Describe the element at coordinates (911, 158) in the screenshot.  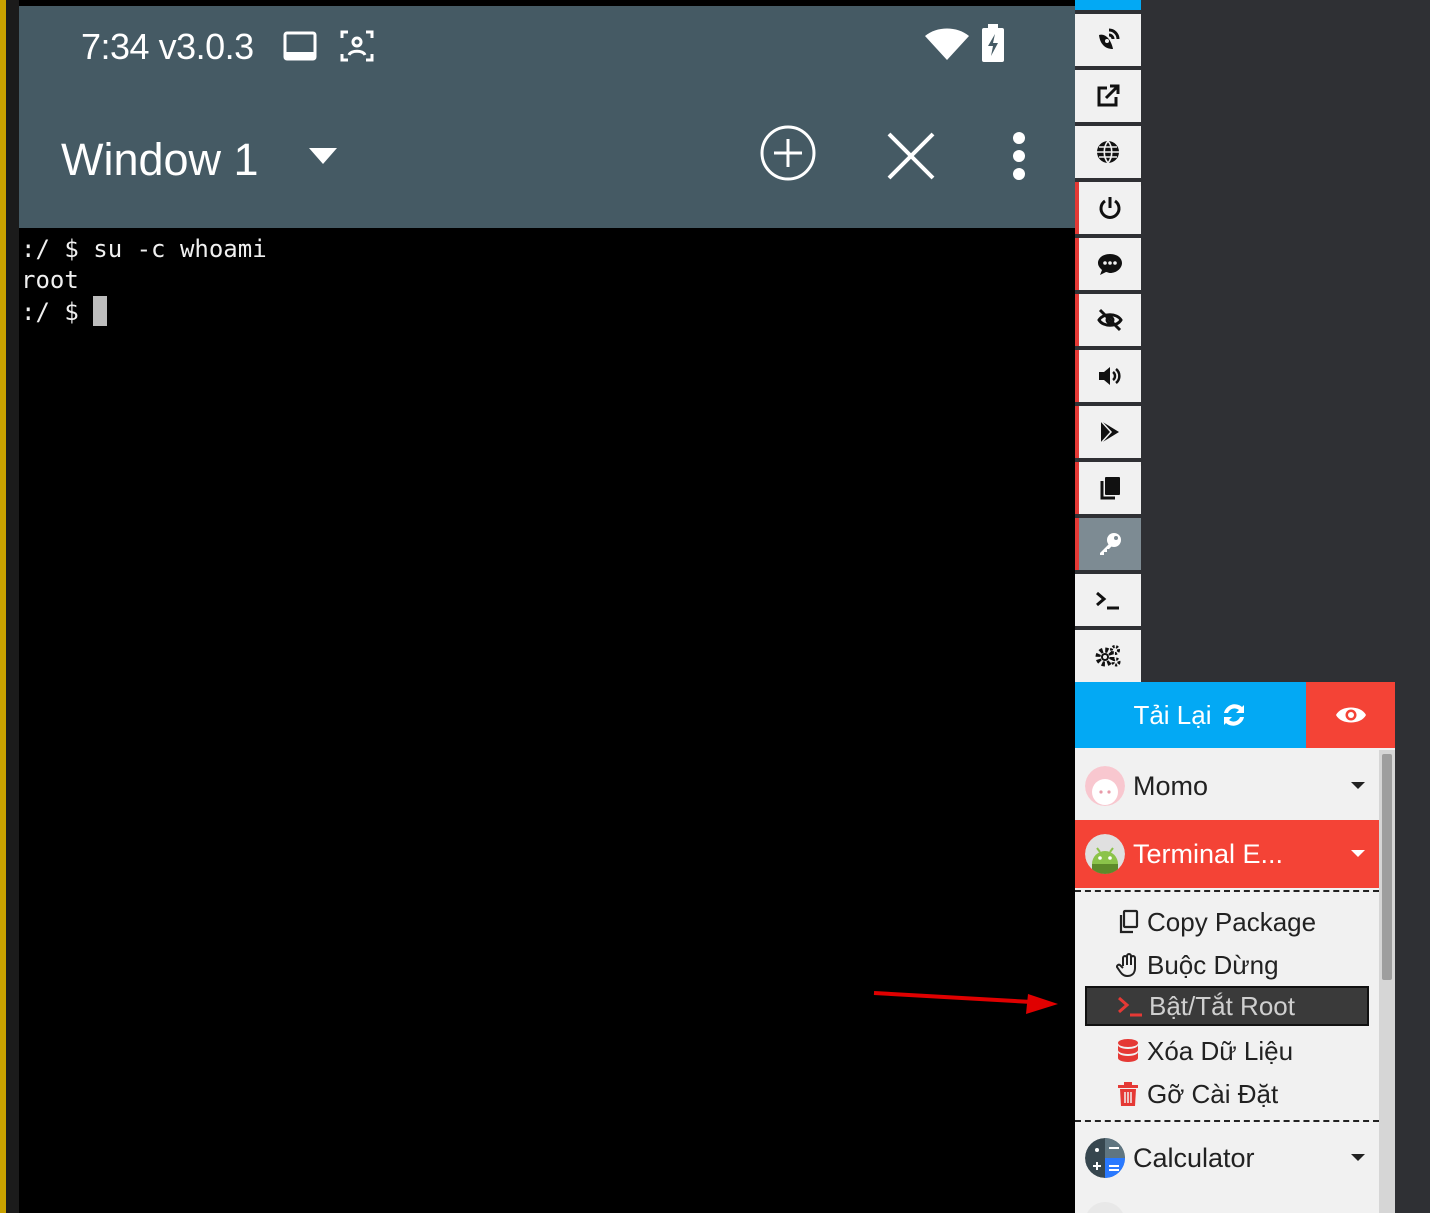
I see `close-window-button` at that location.